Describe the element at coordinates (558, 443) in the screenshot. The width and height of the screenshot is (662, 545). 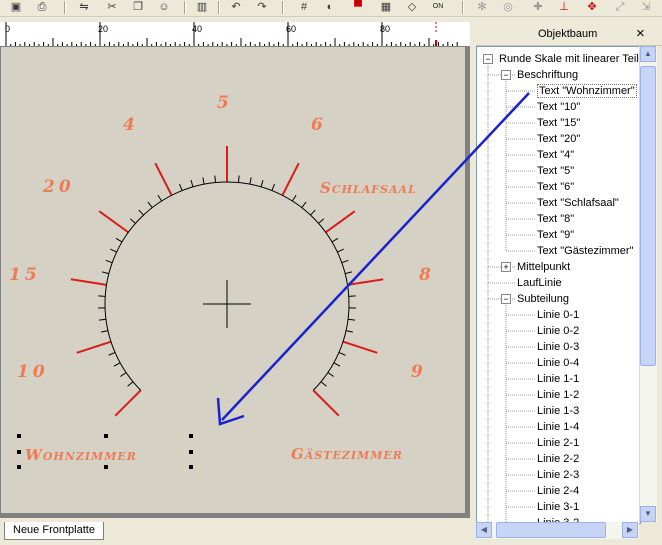
I see `tree-item: Linie 2-1` at that location.